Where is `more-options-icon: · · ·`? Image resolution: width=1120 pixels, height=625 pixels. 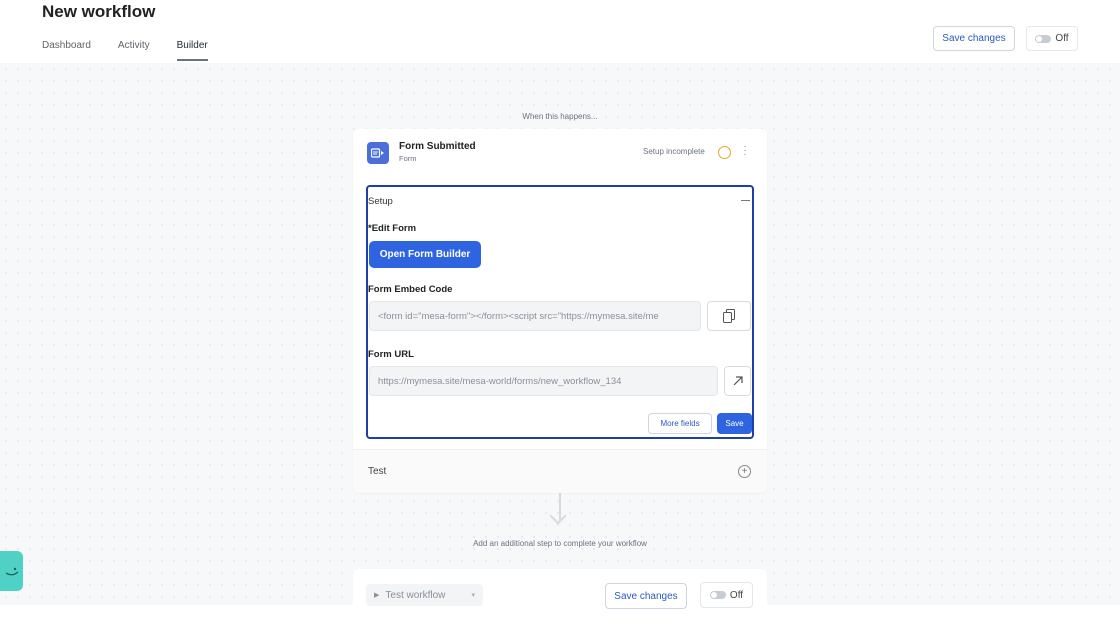 more-options-icon: · · · is located at coordinates (745, 151).